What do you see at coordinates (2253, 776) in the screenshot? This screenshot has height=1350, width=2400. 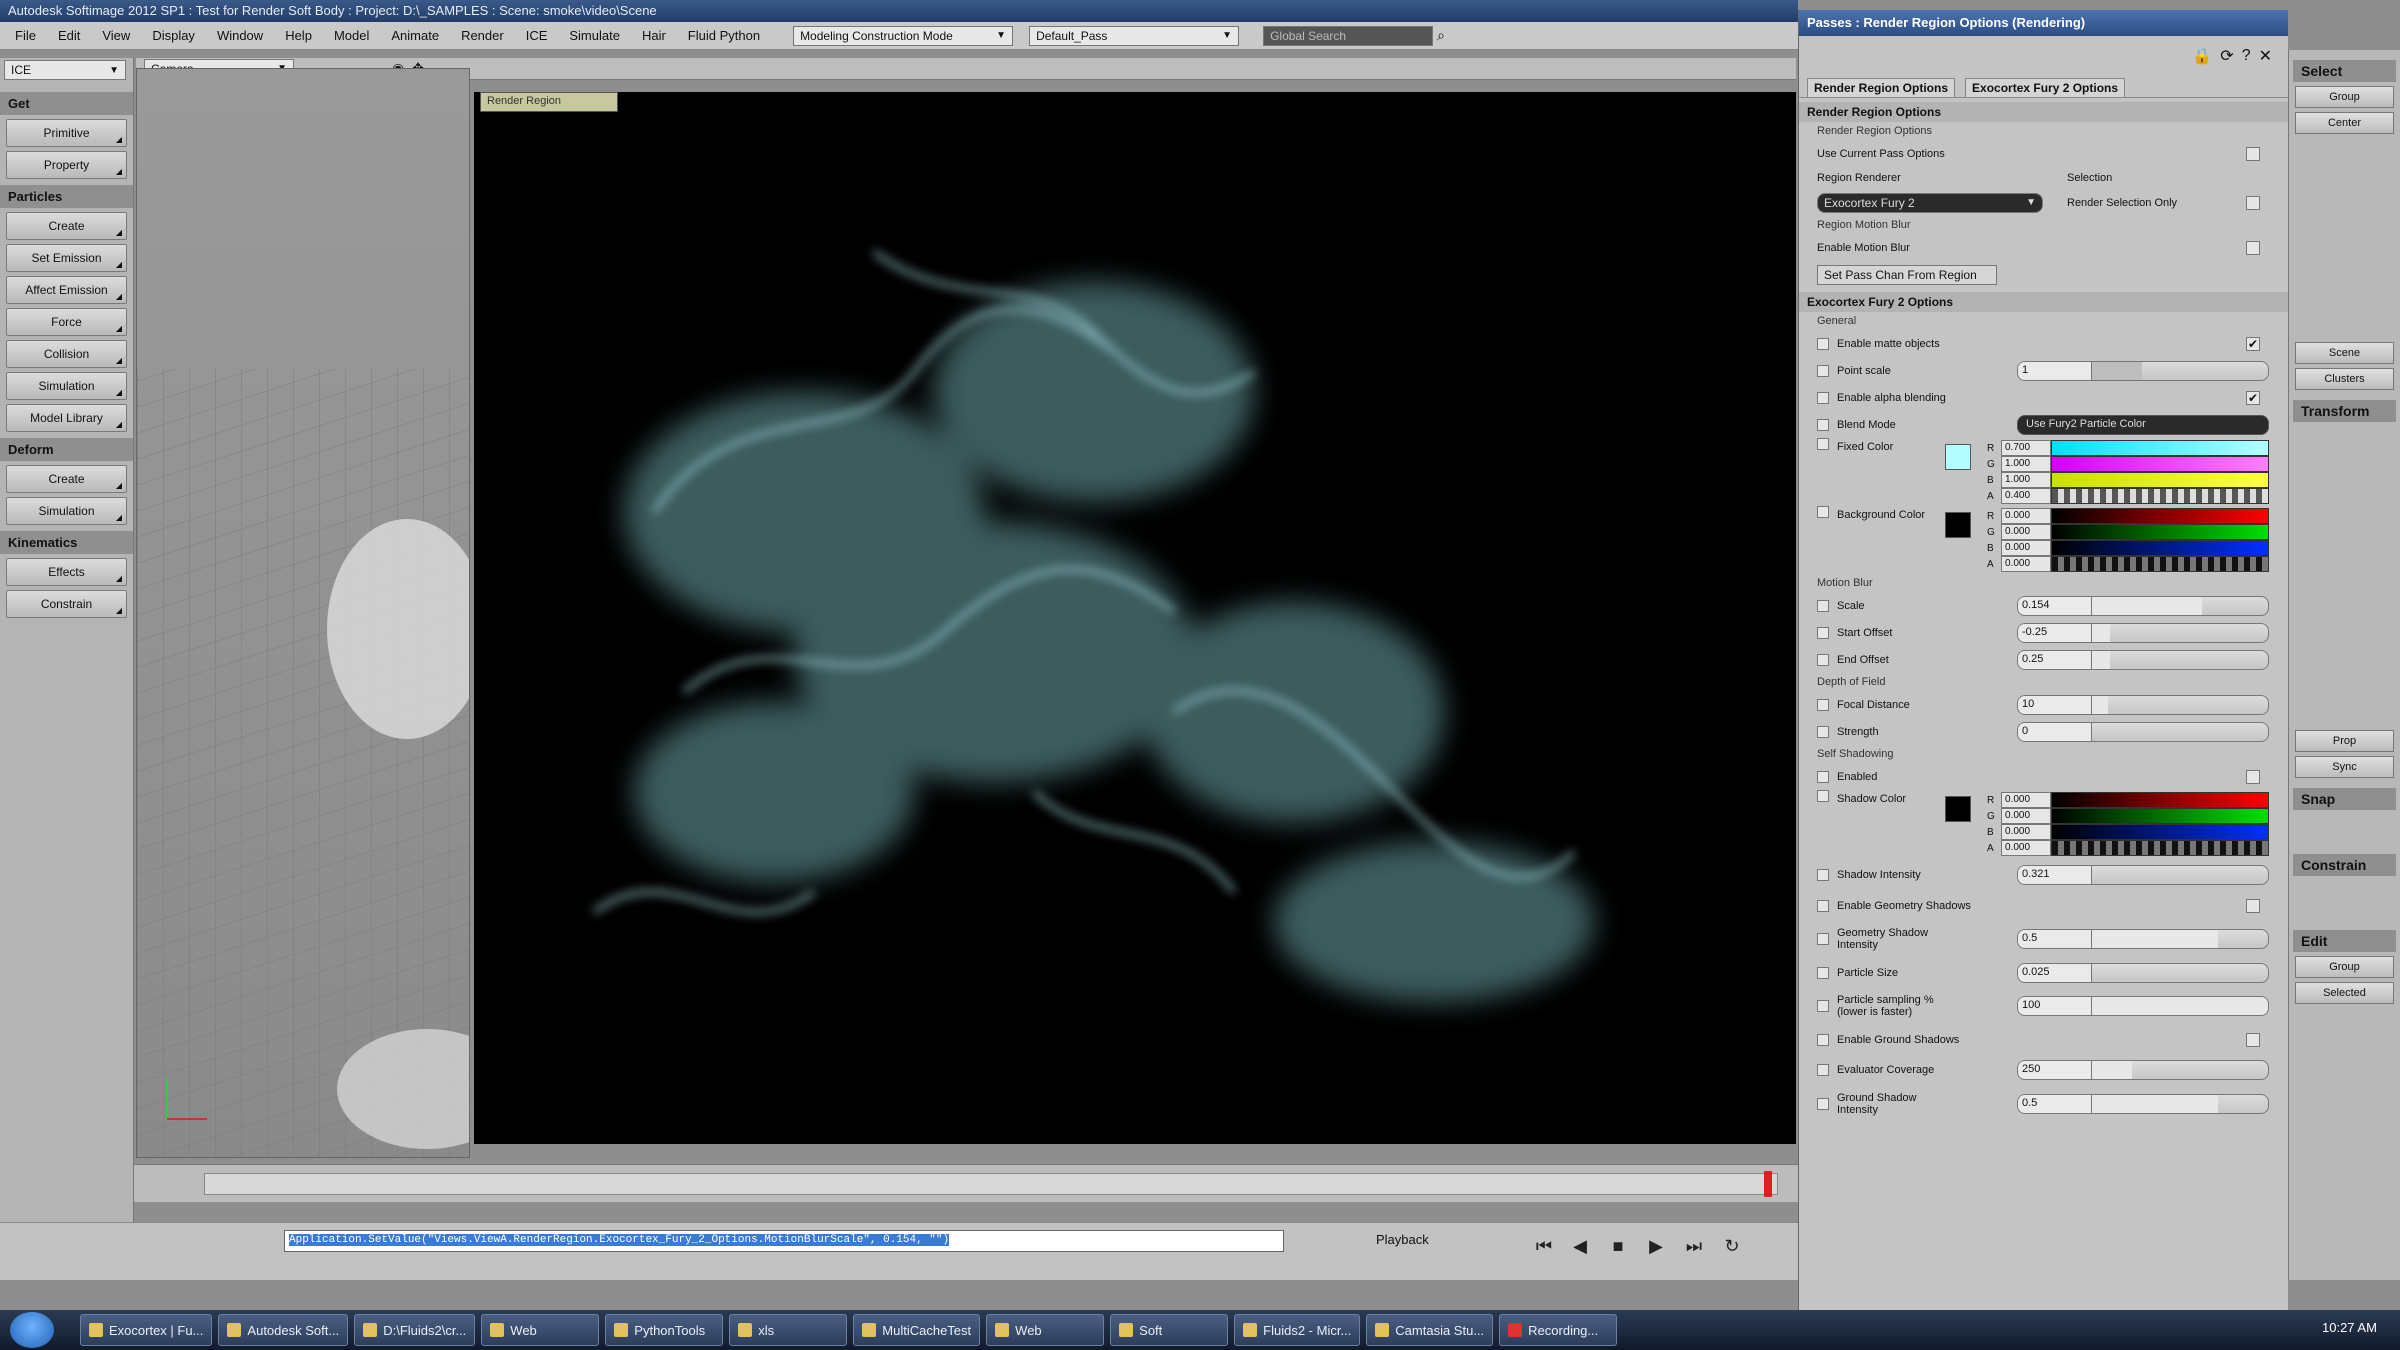 I see `shadow-enabled-checkbox` at bounding box center [2253, 776].